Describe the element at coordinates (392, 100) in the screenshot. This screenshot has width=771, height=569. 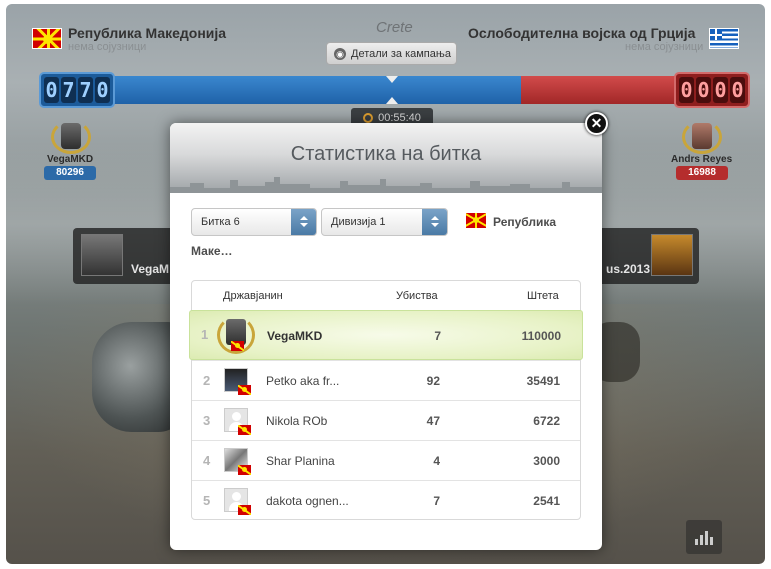
I see `wall-marker-bottom-icon` at that location.